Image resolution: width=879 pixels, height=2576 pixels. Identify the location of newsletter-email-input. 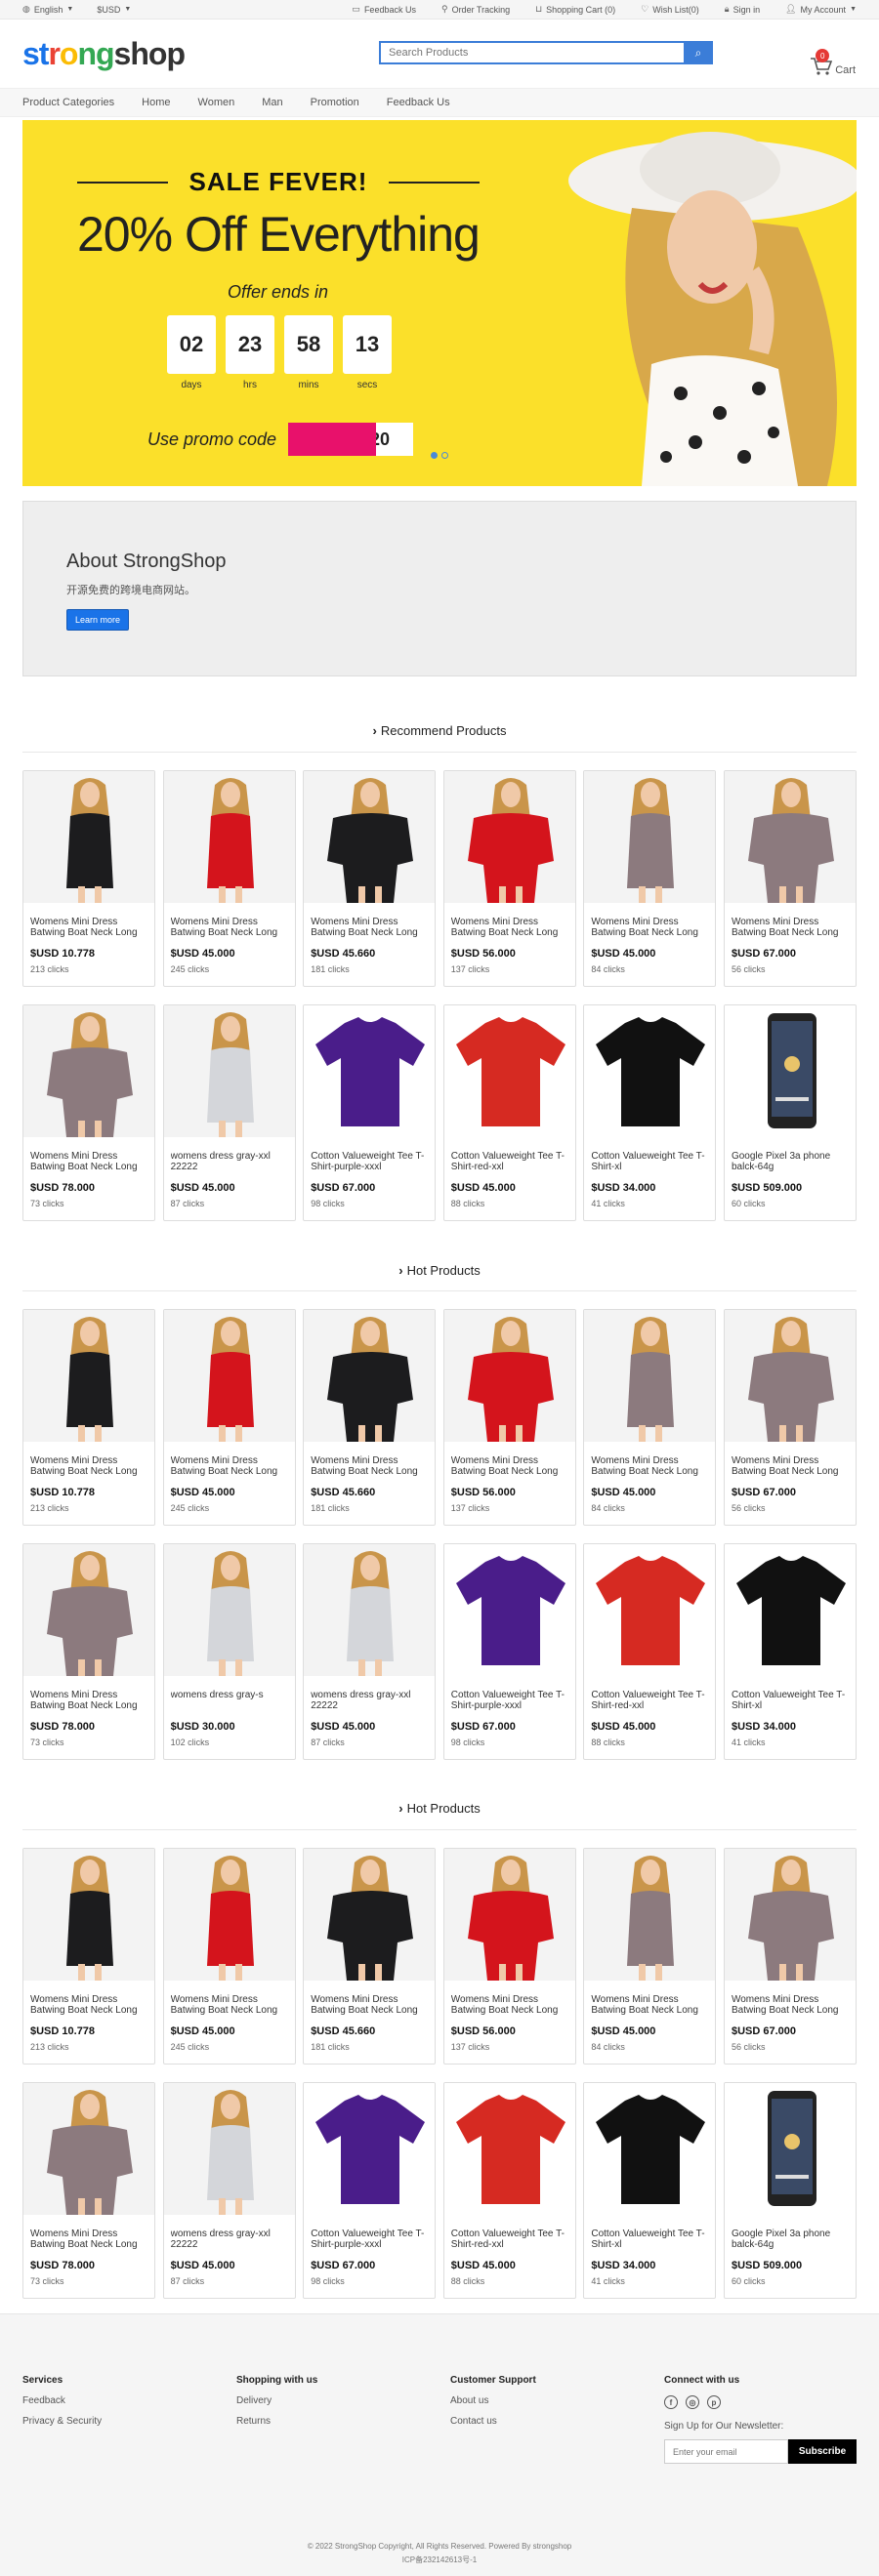
(726, 2451).